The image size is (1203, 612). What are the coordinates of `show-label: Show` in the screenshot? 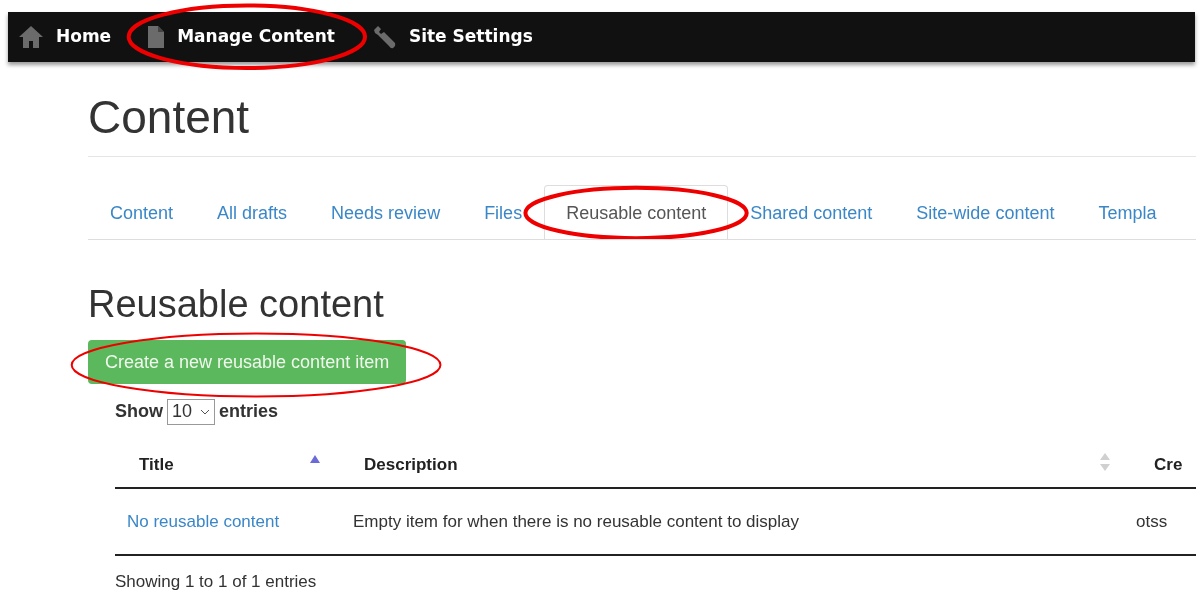 It's located at (139, 411).